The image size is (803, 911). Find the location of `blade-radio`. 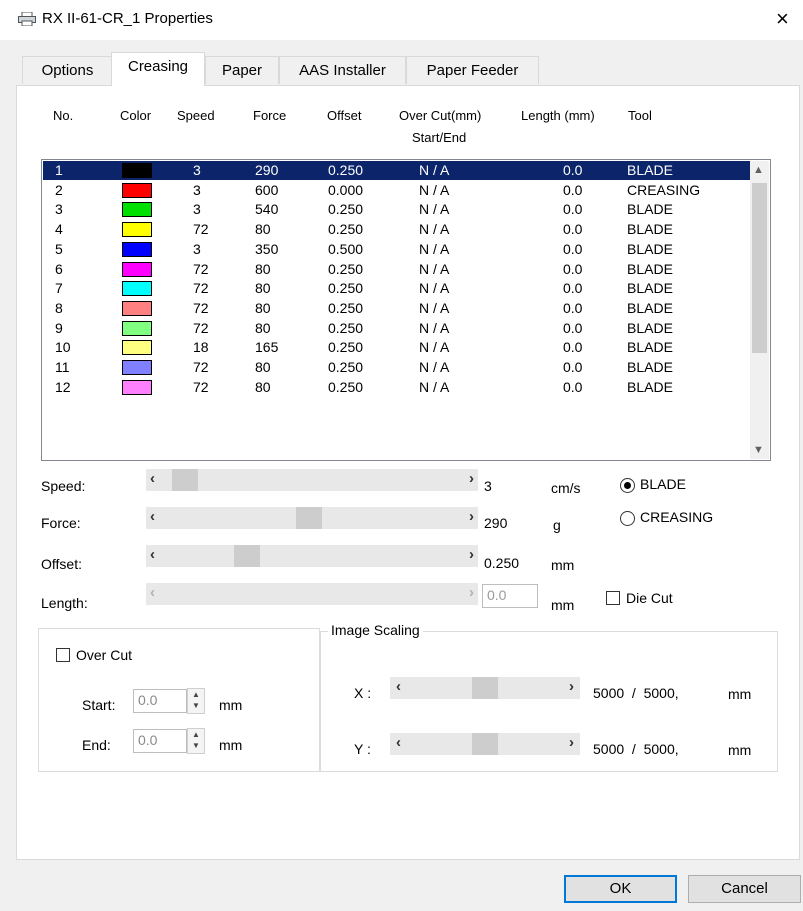

blade-radio is located at coordinates (627, 485).